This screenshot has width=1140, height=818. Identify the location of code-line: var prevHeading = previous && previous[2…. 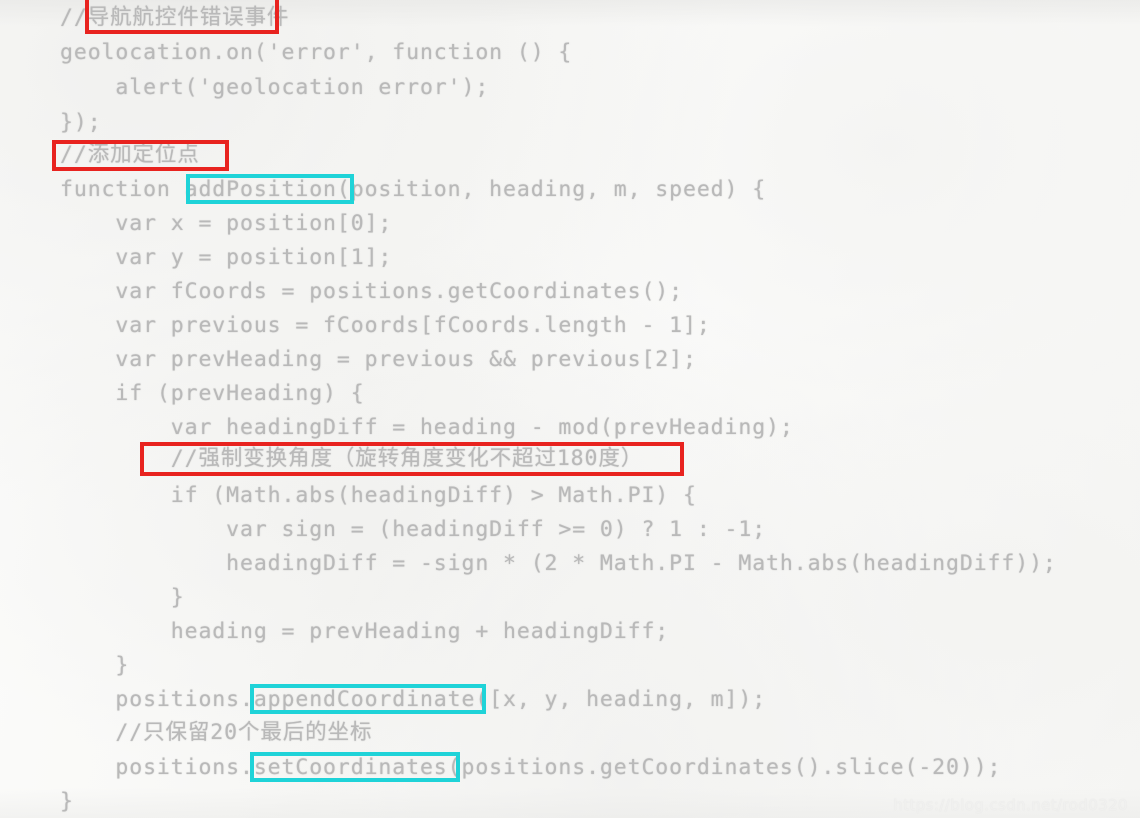
(378, 359).